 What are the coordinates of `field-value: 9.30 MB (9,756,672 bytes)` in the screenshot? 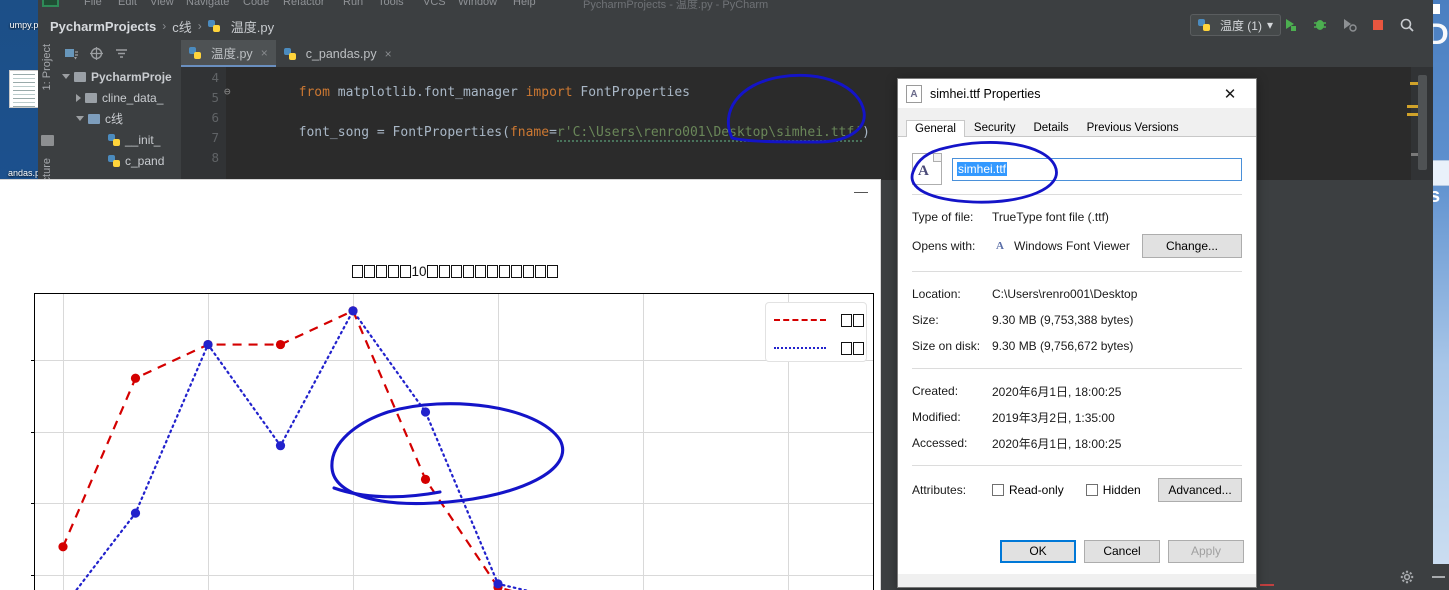 It's located at (1063, 346).